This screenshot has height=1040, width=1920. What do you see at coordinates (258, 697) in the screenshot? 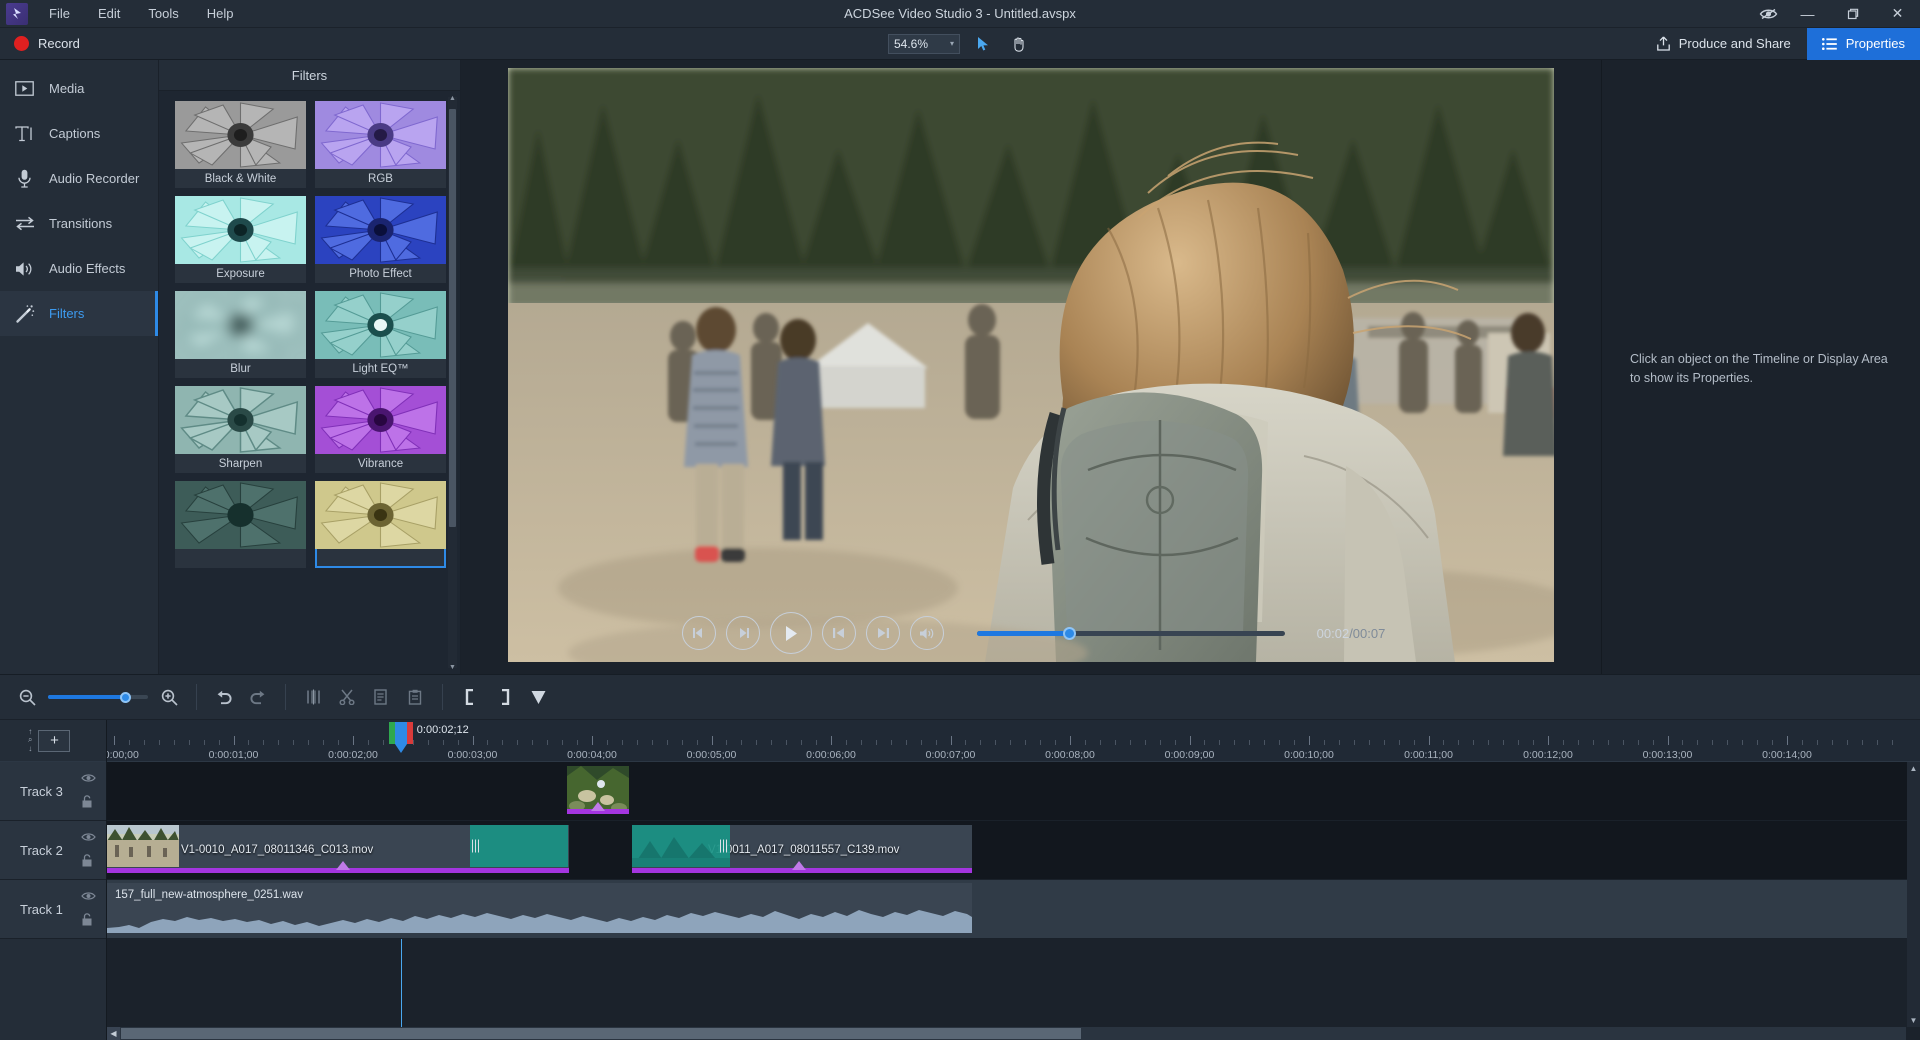
I see `redo-button` at bounding box center [258, 697].